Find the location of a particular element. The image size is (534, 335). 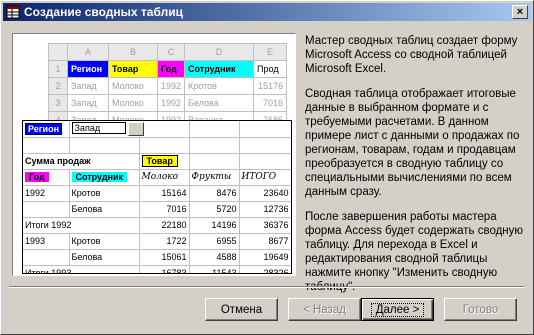

col-field-cell: Товар is located at coordinates (164, 161).